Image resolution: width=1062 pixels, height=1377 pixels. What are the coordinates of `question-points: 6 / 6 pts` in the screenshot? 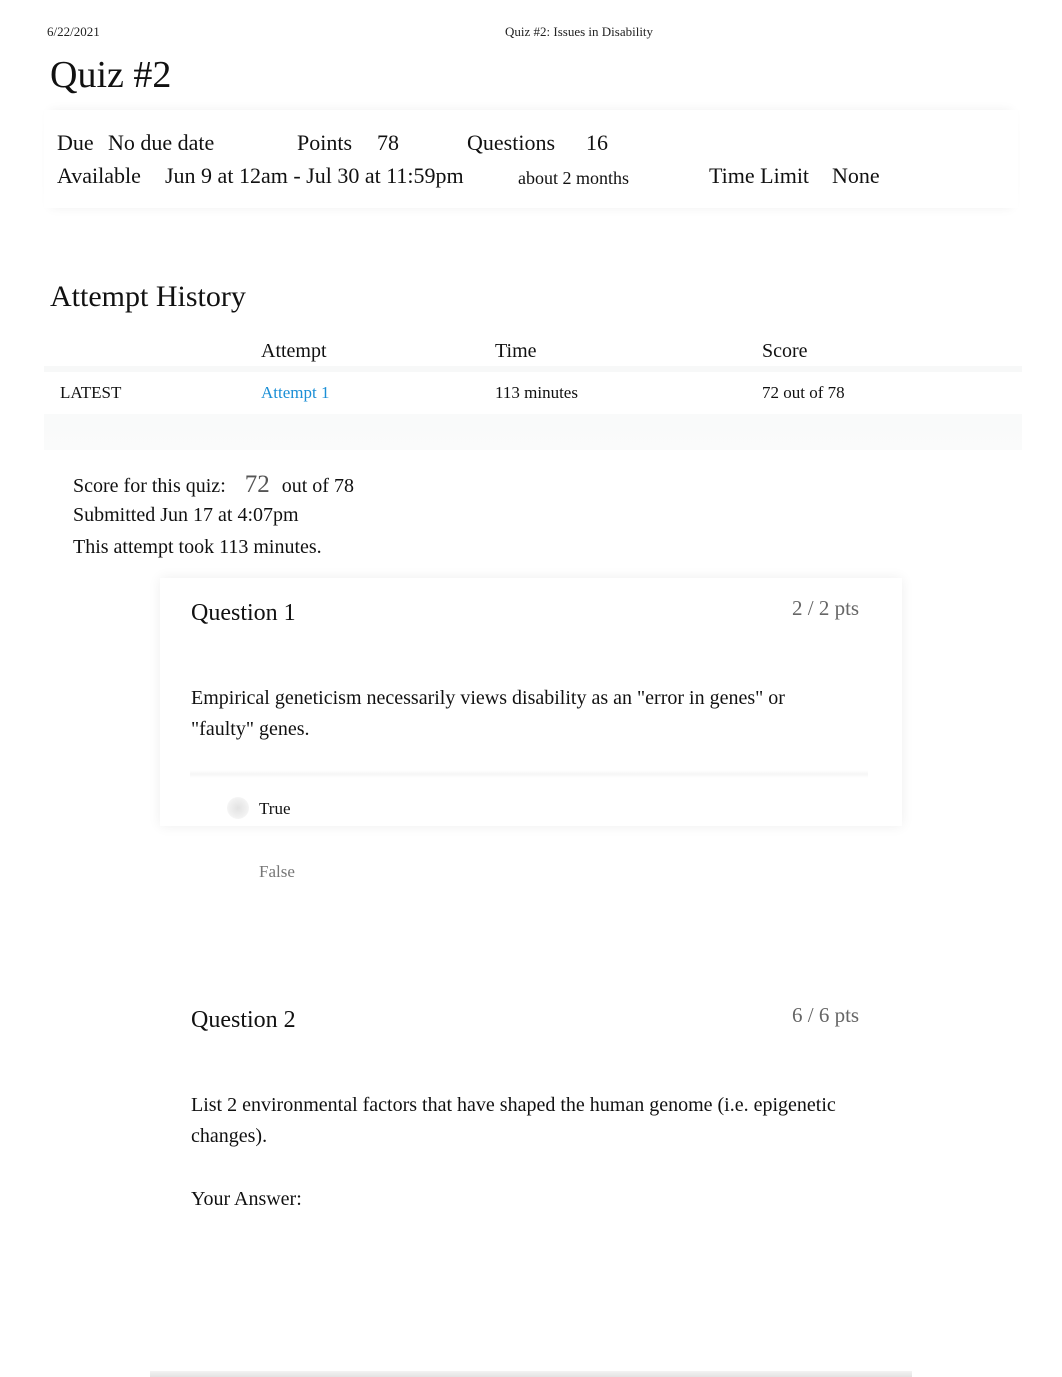 It's located at (826, 1015).